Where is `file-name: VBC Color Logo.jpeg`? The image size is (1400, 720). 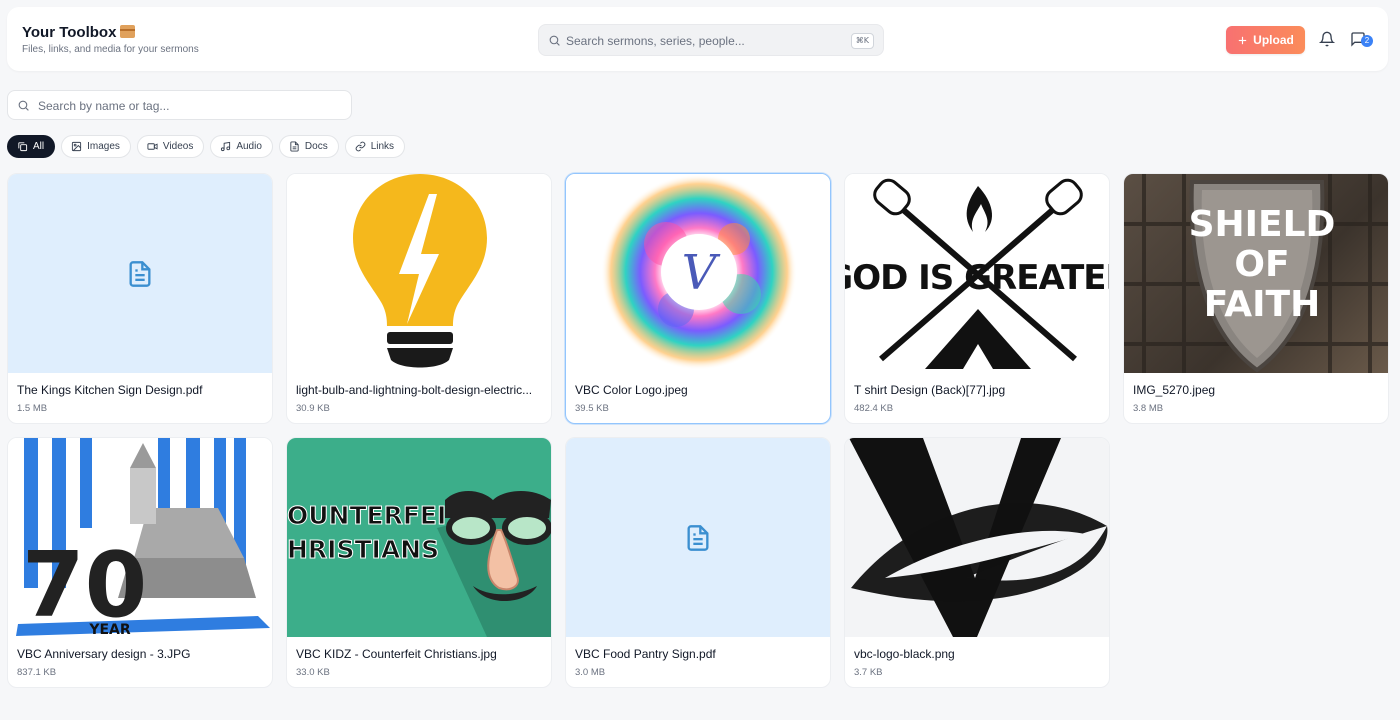 file-name: VBC Color Logo.jpeg is located at coordinates (631, 390).